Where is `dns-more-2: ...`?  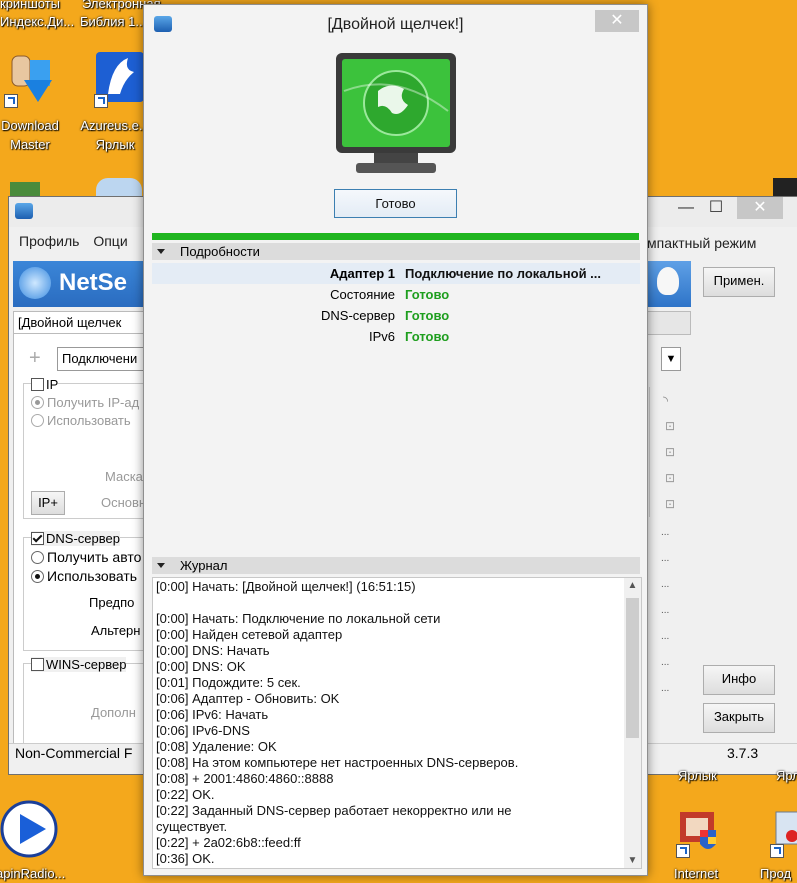 dns-more-2: ... is located at coordinates (665, 558).